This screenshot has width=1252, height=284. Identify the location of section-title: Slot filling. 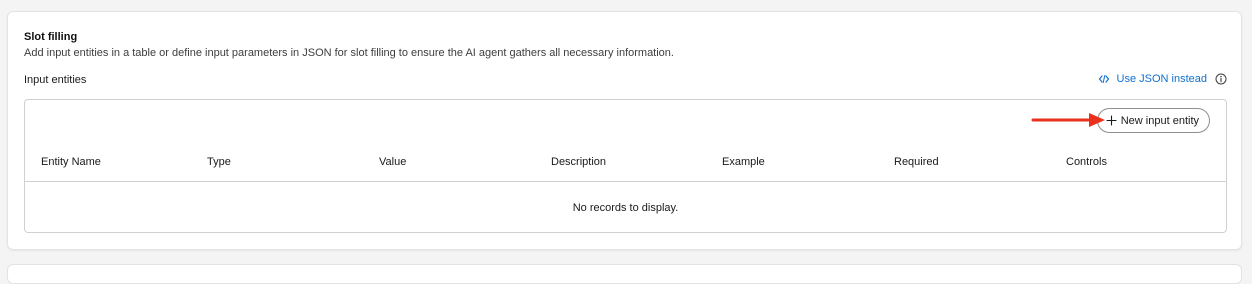
(51, 37).